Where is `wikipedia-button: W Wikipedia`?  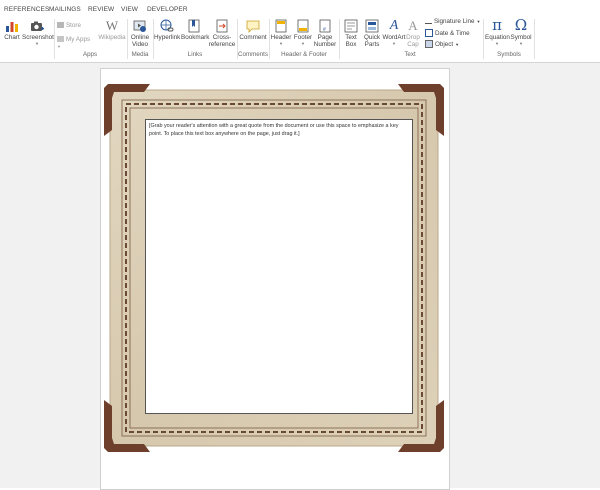
wikipedia-button: W Wikipedia is located at coordinates (112, 30).